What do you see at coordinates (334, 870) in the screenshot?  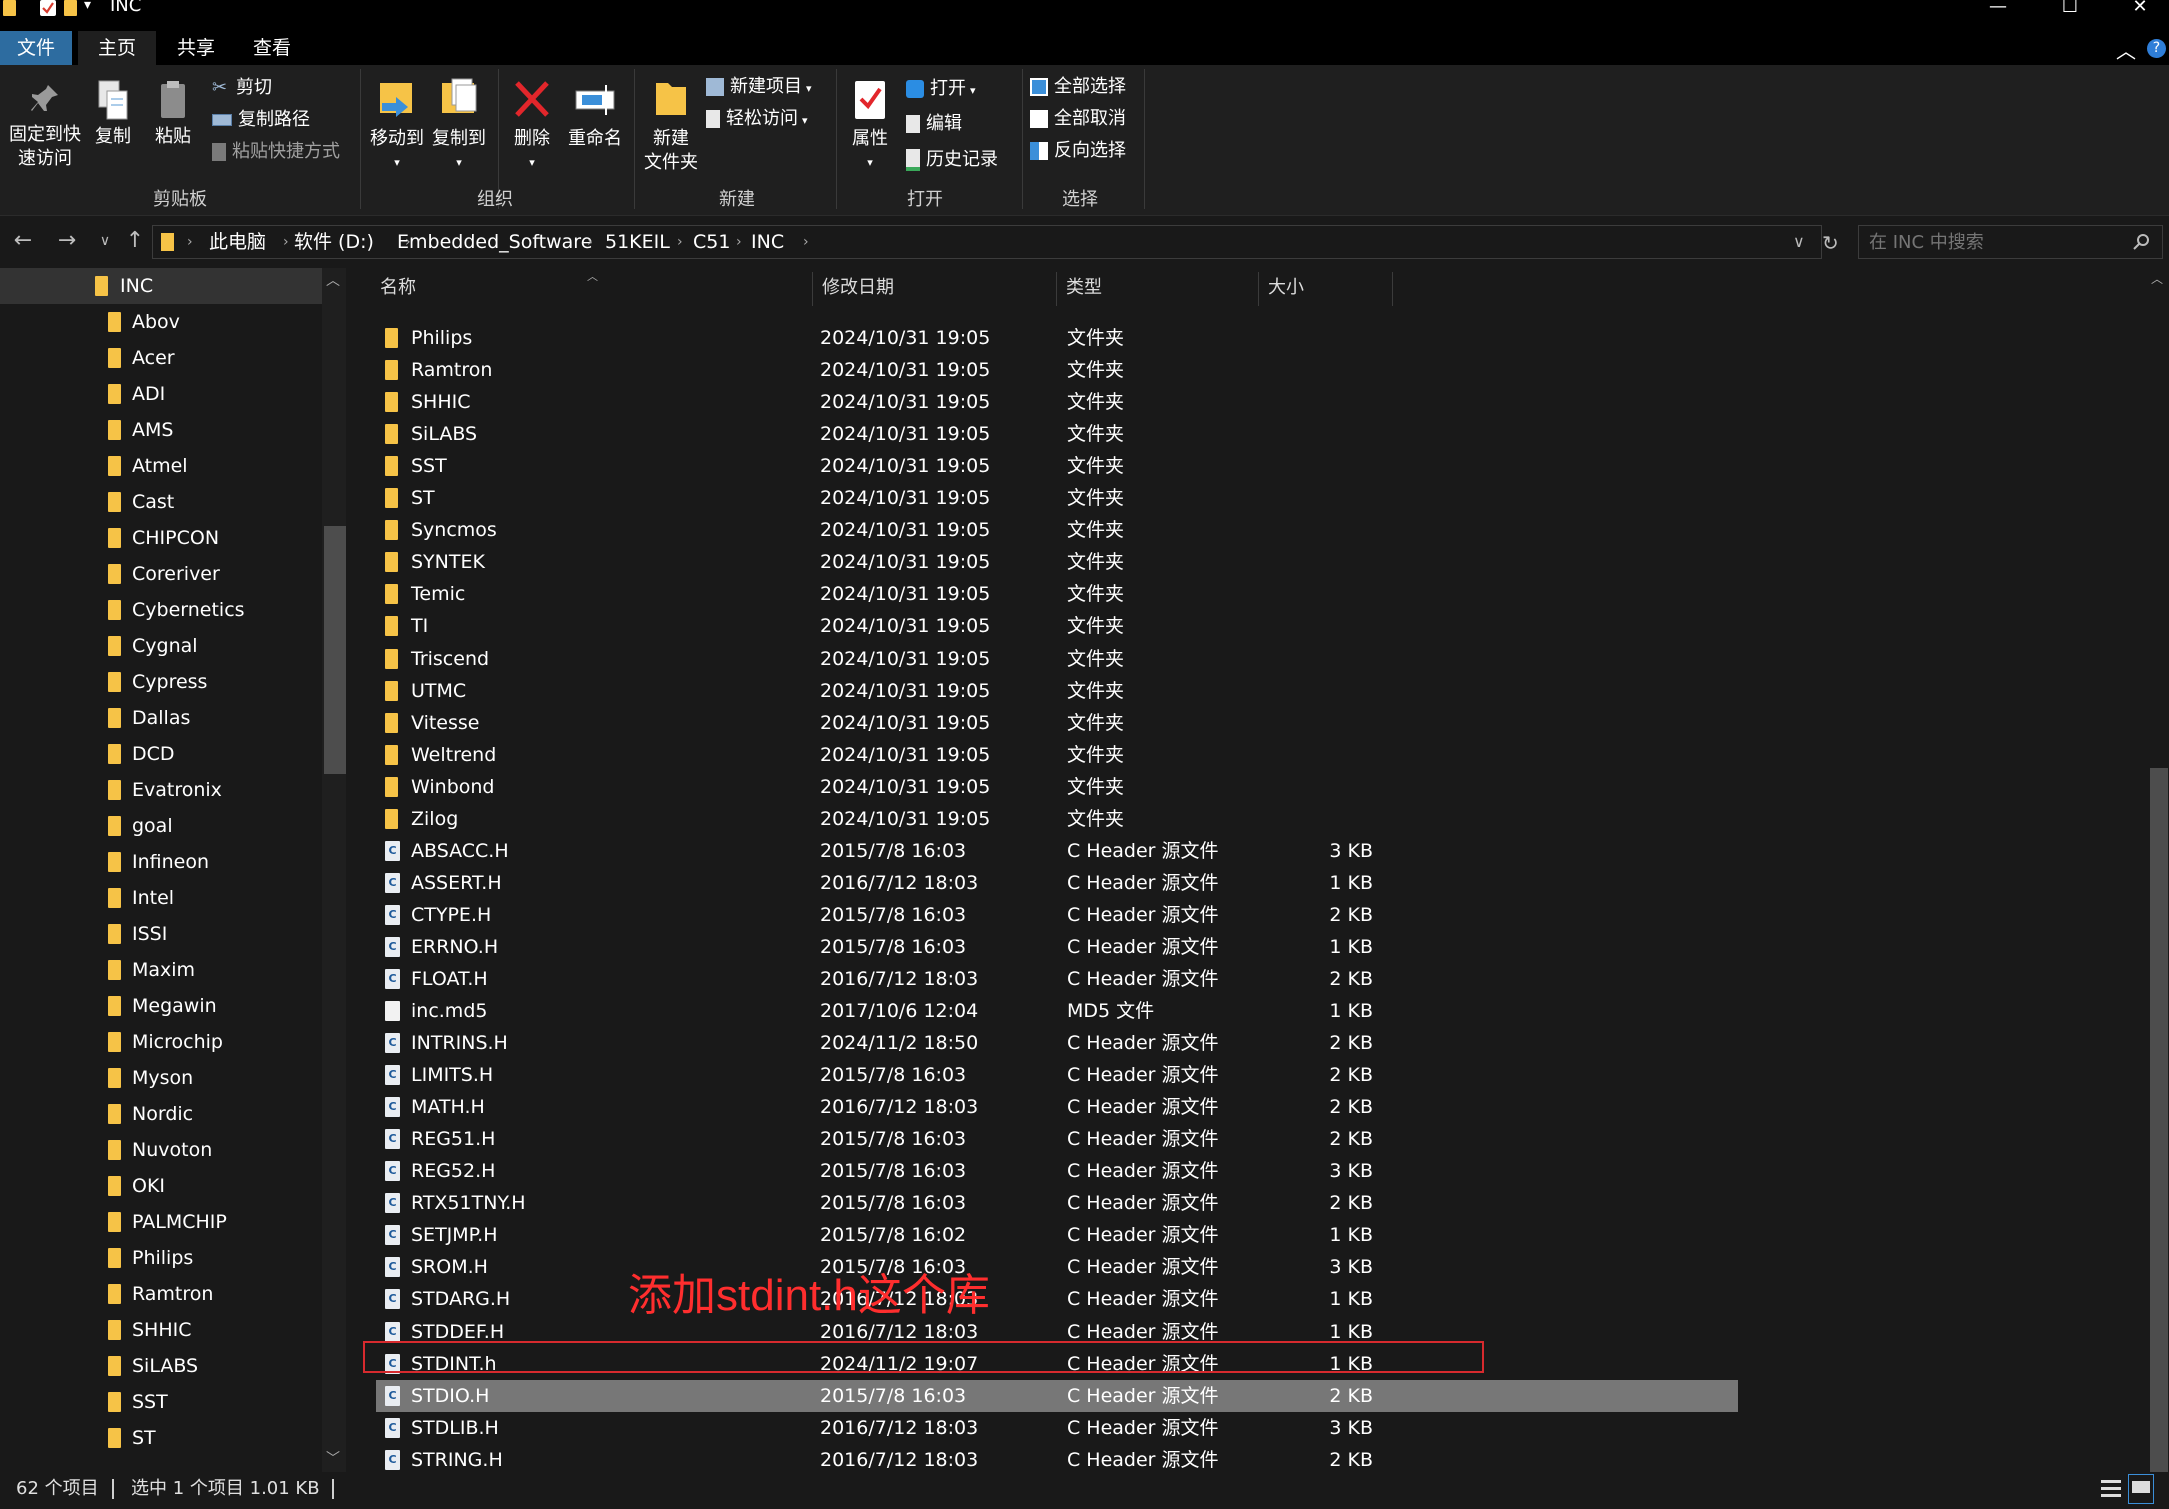 I see `nav-scrollbar` at bounding box center [334, 870].